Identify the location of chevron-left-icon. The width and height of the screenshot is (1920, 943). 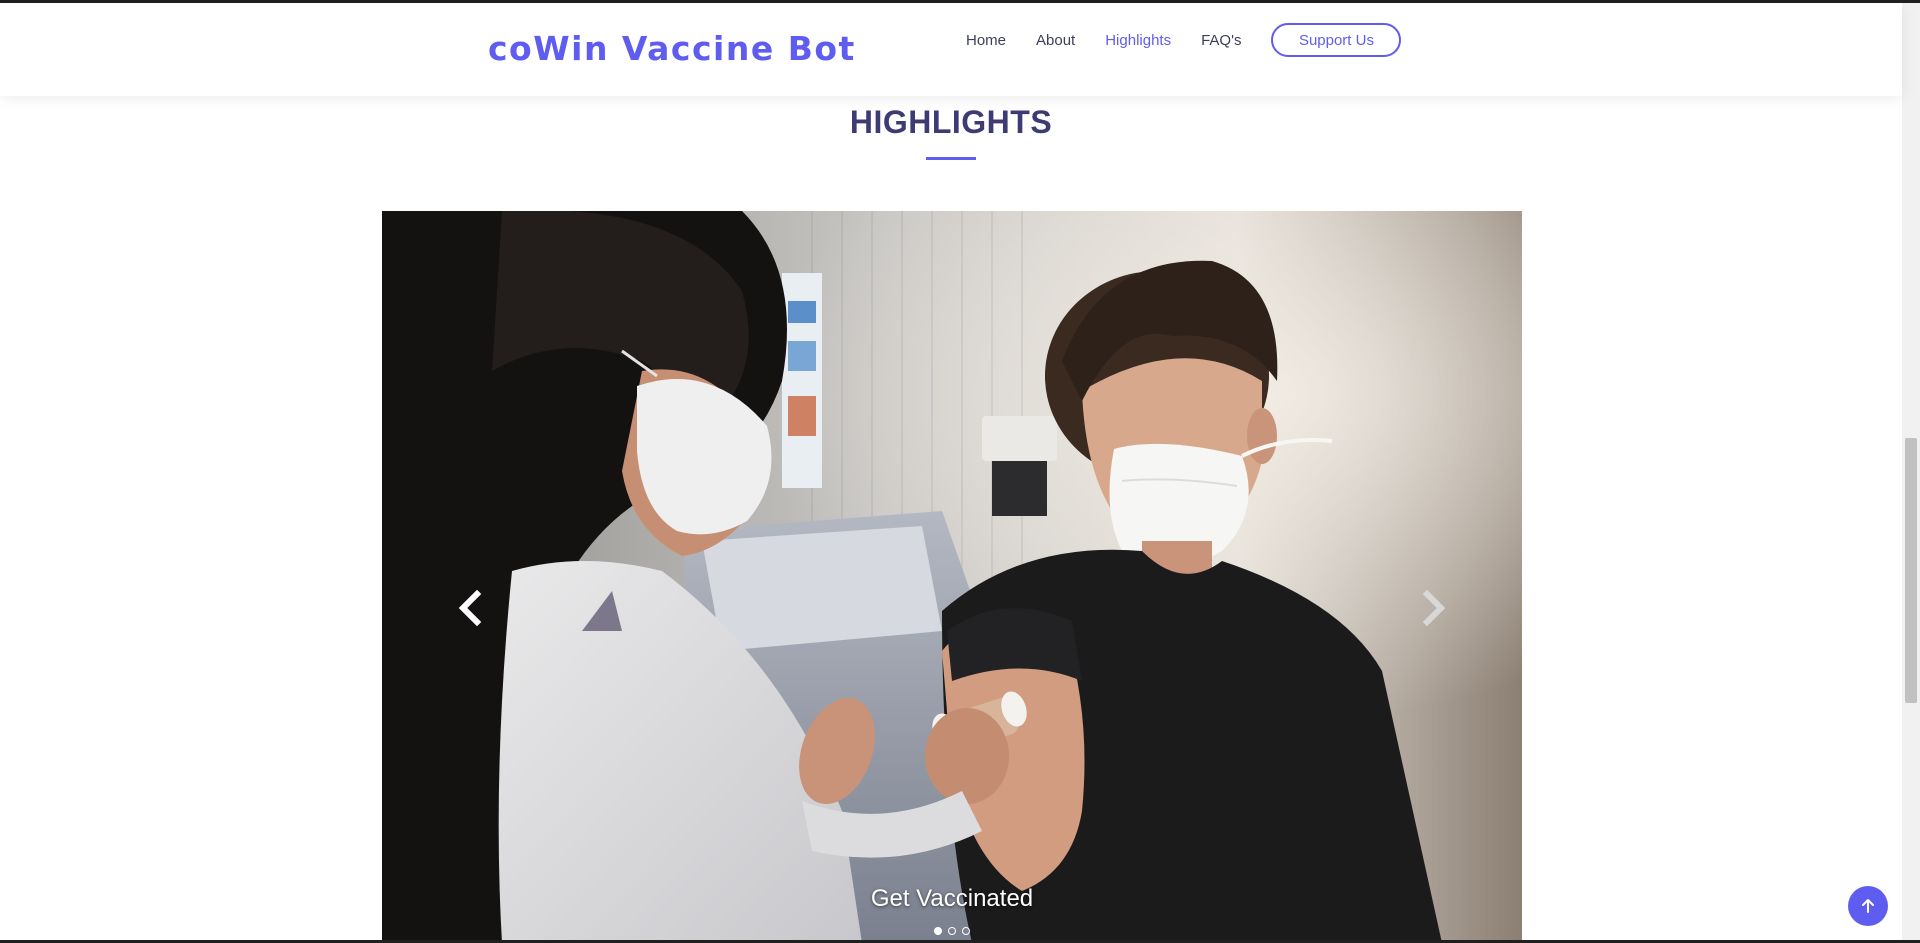
(470, 608).